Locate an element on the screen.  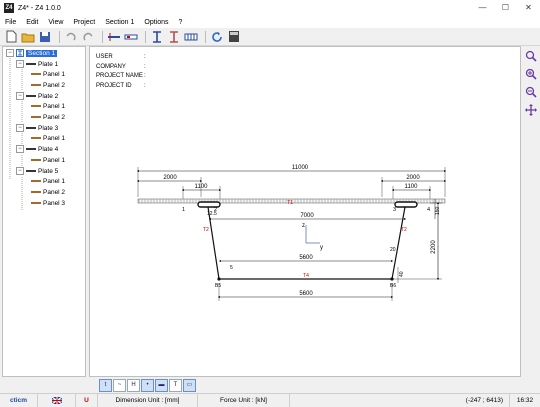
app-logo-icon: Z4 is located at coordinates (9, 8).